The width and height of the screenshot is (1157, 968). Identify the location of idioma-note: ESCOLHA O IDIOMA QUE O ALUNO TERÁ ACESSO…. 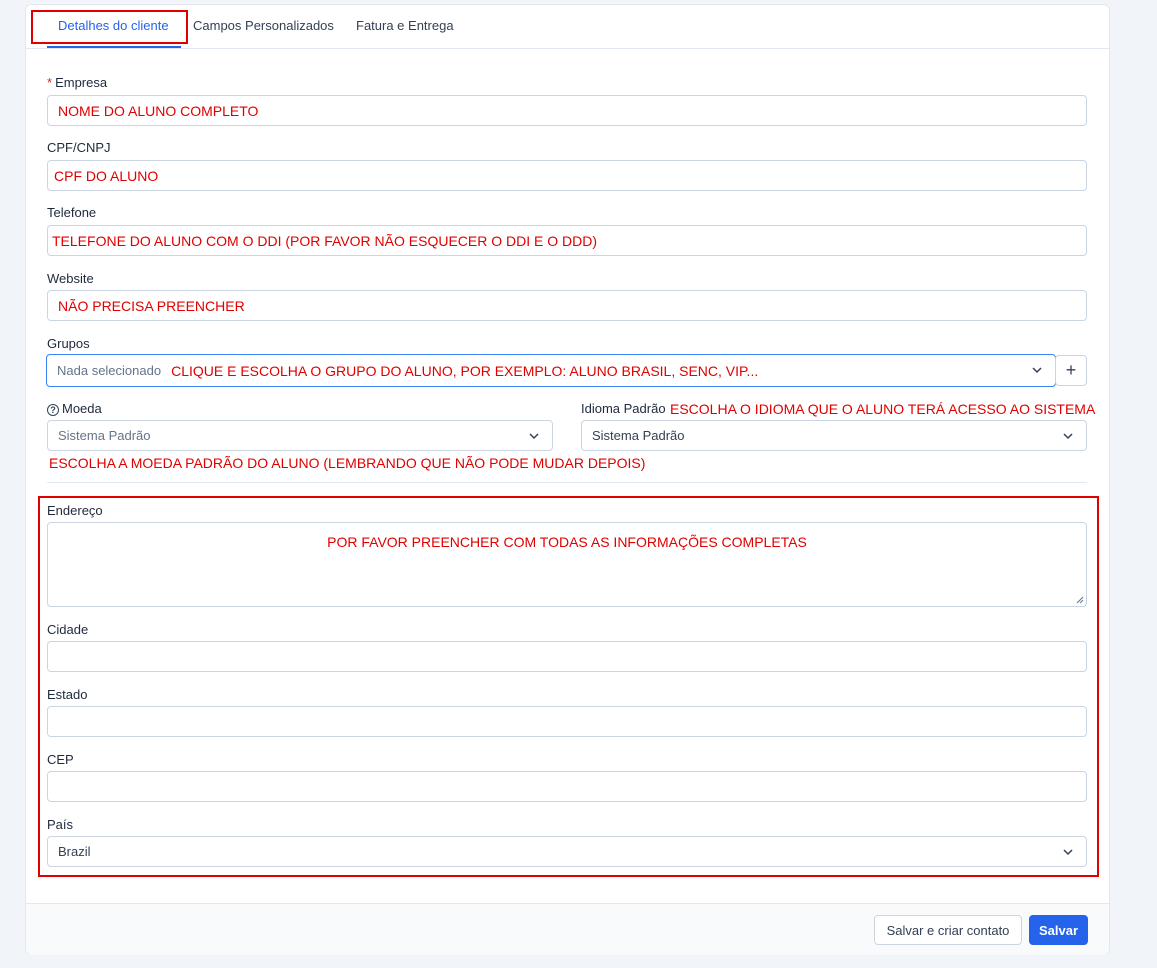
(883, 409).